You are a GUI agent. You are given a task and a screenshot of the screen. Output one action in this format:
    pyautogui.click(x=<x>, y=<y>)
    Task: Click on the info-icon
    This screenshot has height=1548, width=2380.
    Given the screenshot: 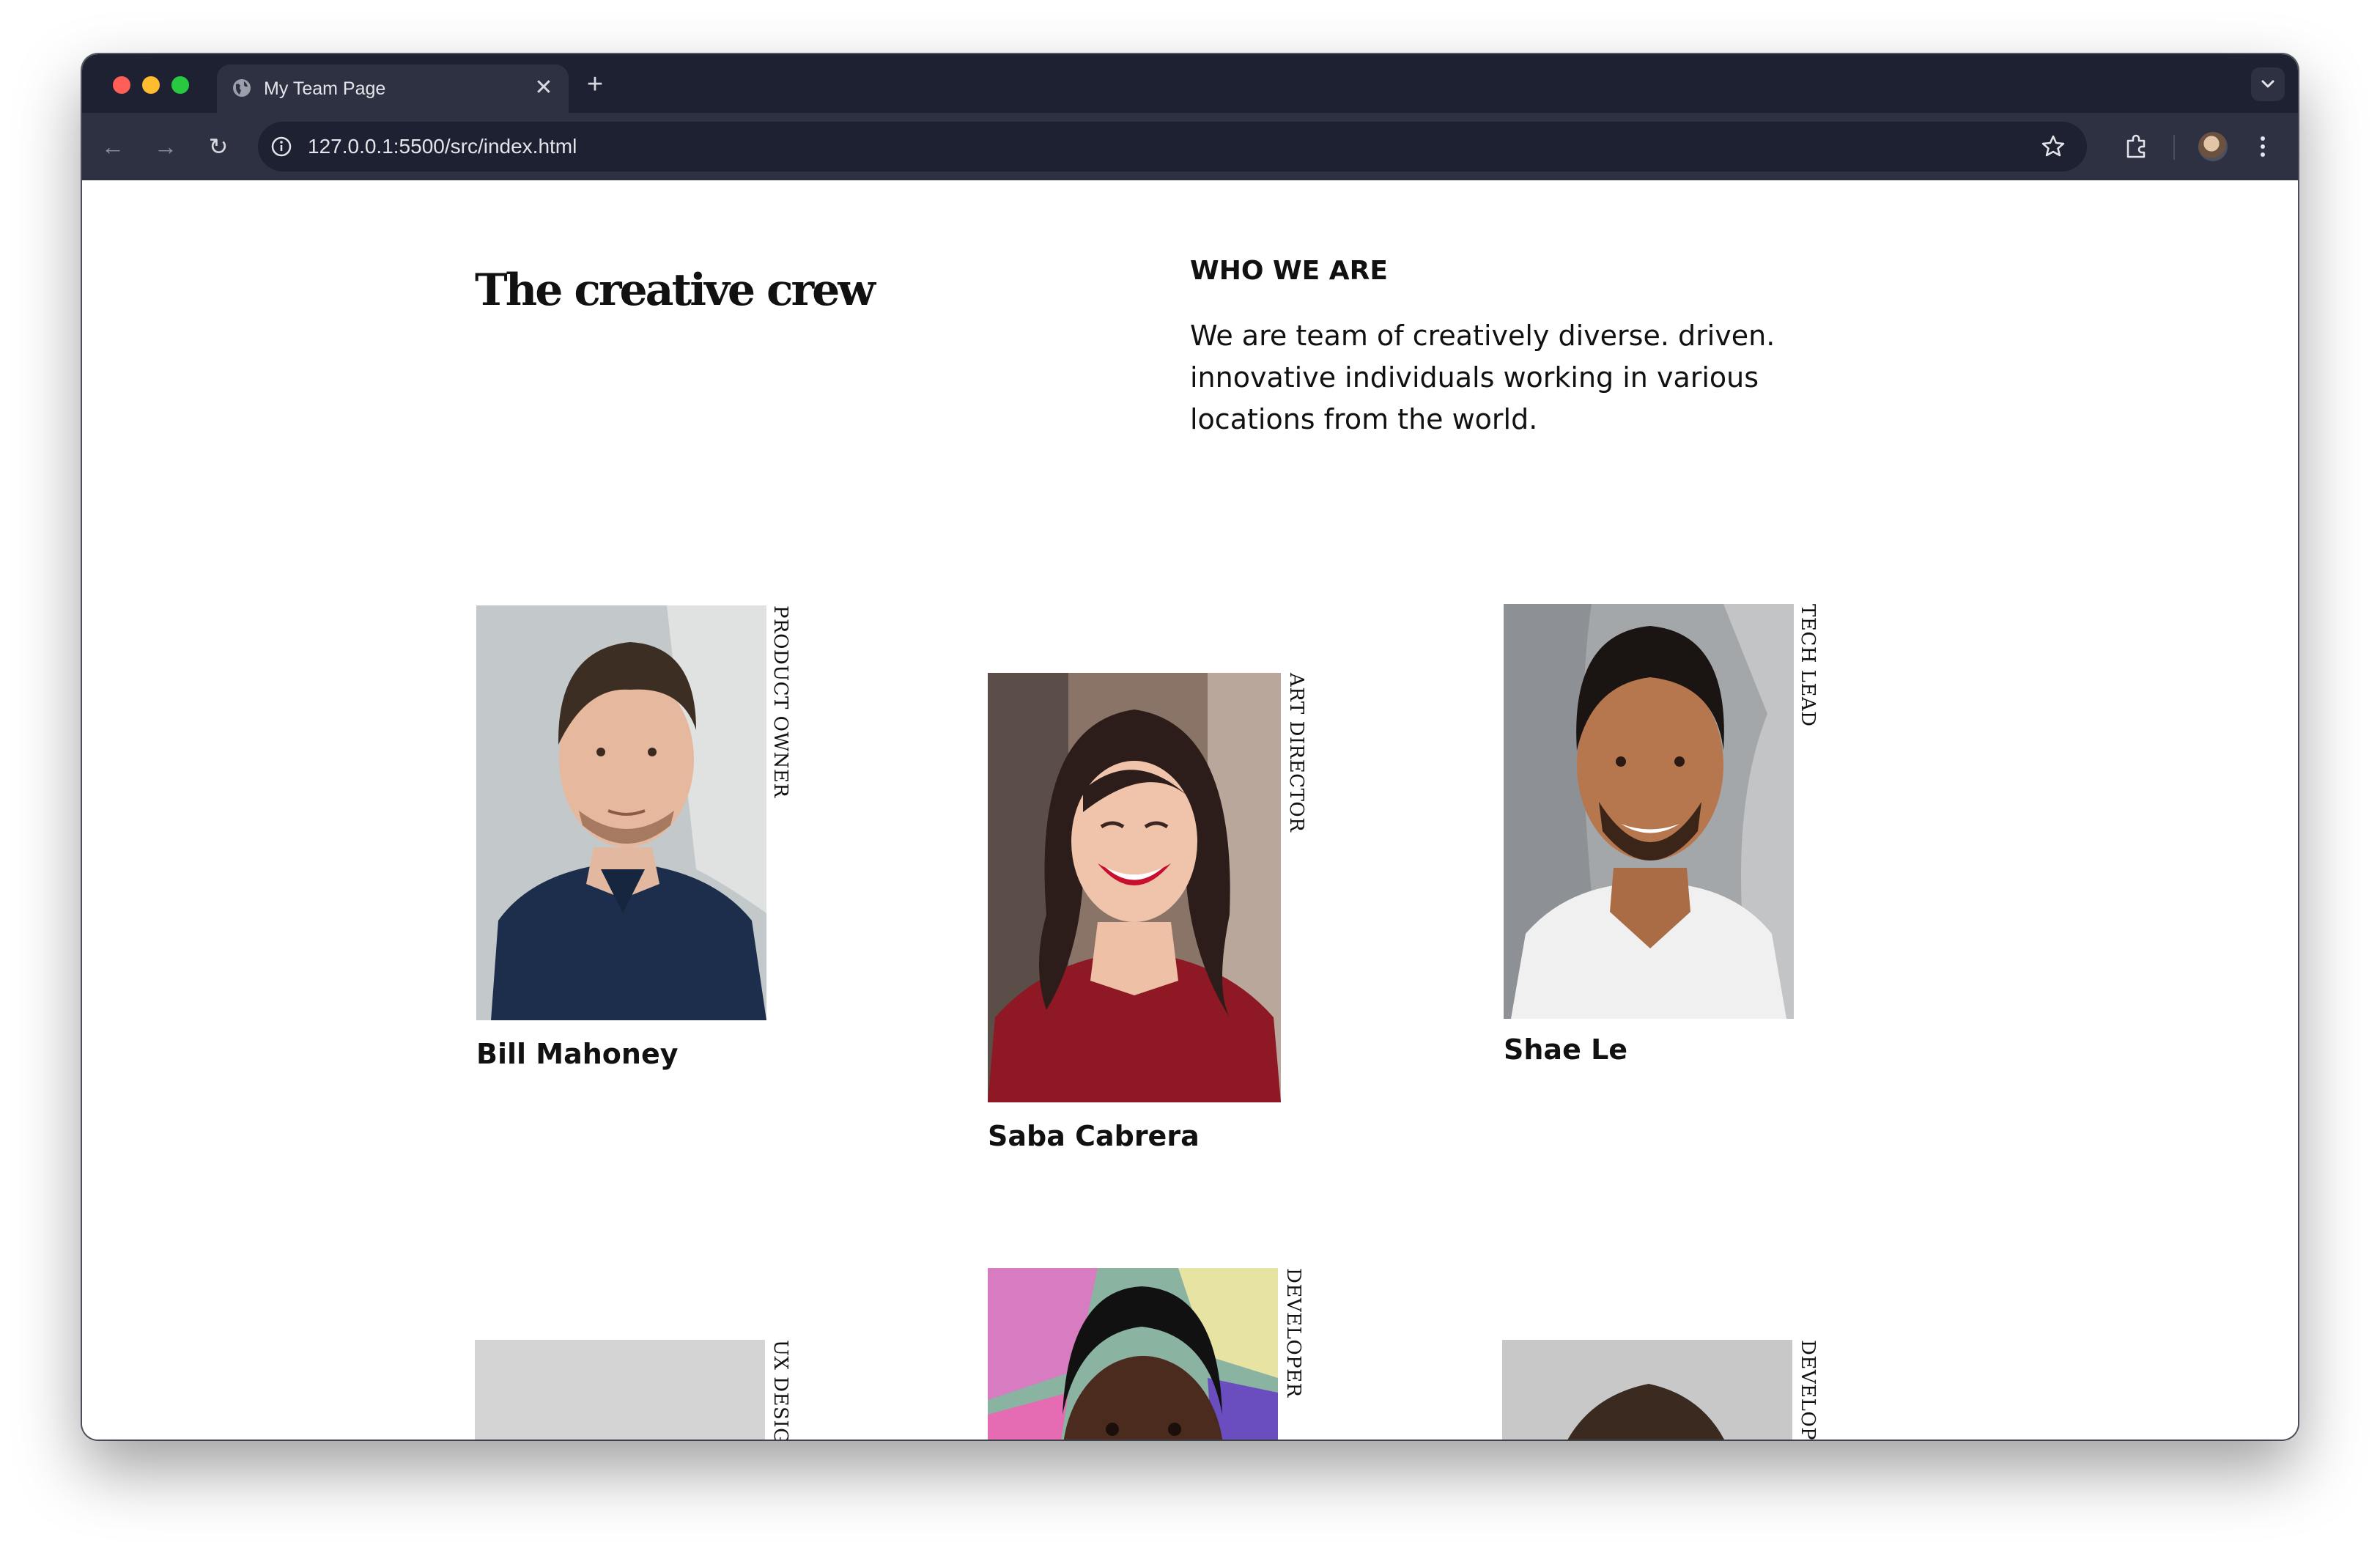 What is the action you would take?
    pyautogui.click(x=281, y=146)
    